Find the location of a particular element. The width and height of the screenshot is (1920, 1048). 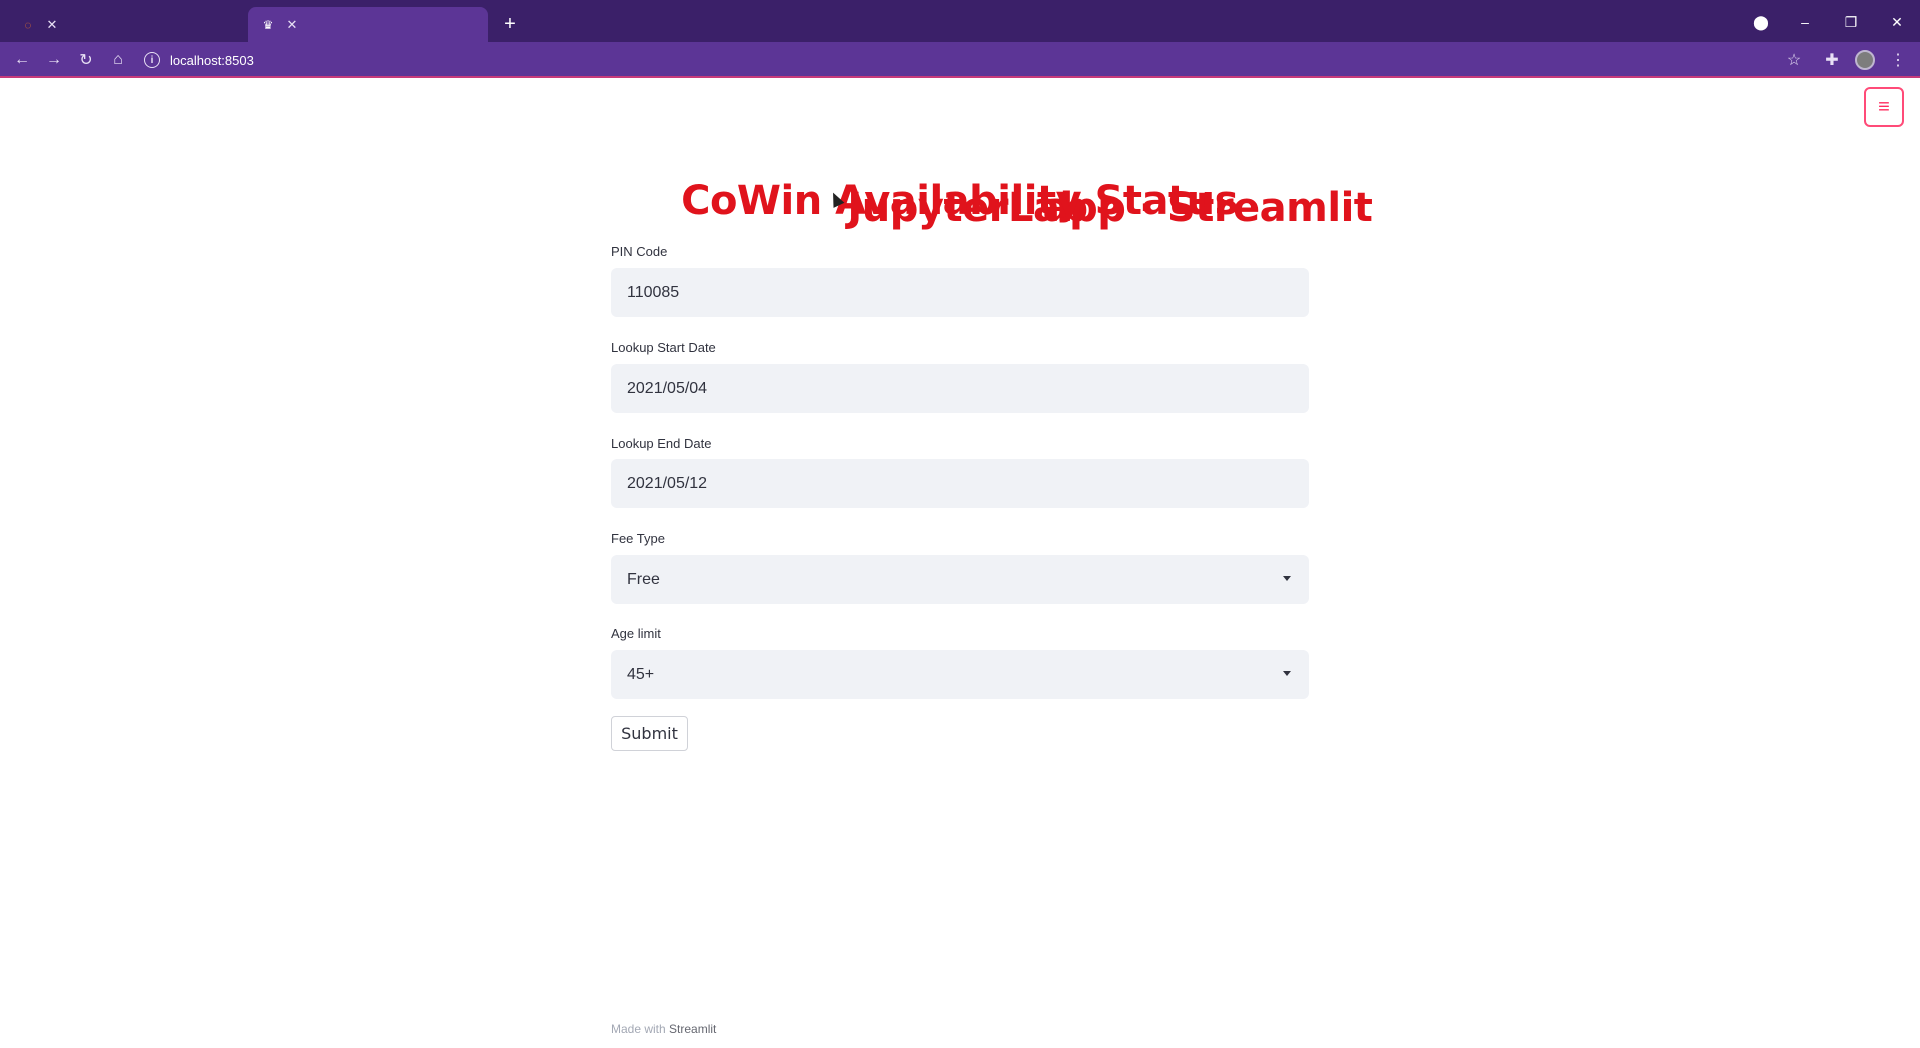

site-info-icon: i is located at coordinates (152, 60).